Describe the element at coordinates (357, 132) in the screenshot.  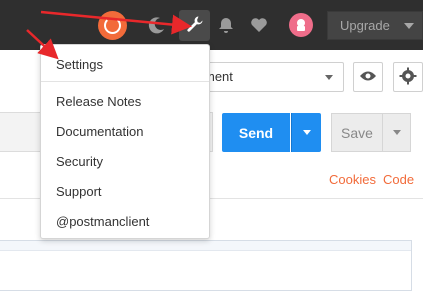
I see `save-button: Save` at that location.